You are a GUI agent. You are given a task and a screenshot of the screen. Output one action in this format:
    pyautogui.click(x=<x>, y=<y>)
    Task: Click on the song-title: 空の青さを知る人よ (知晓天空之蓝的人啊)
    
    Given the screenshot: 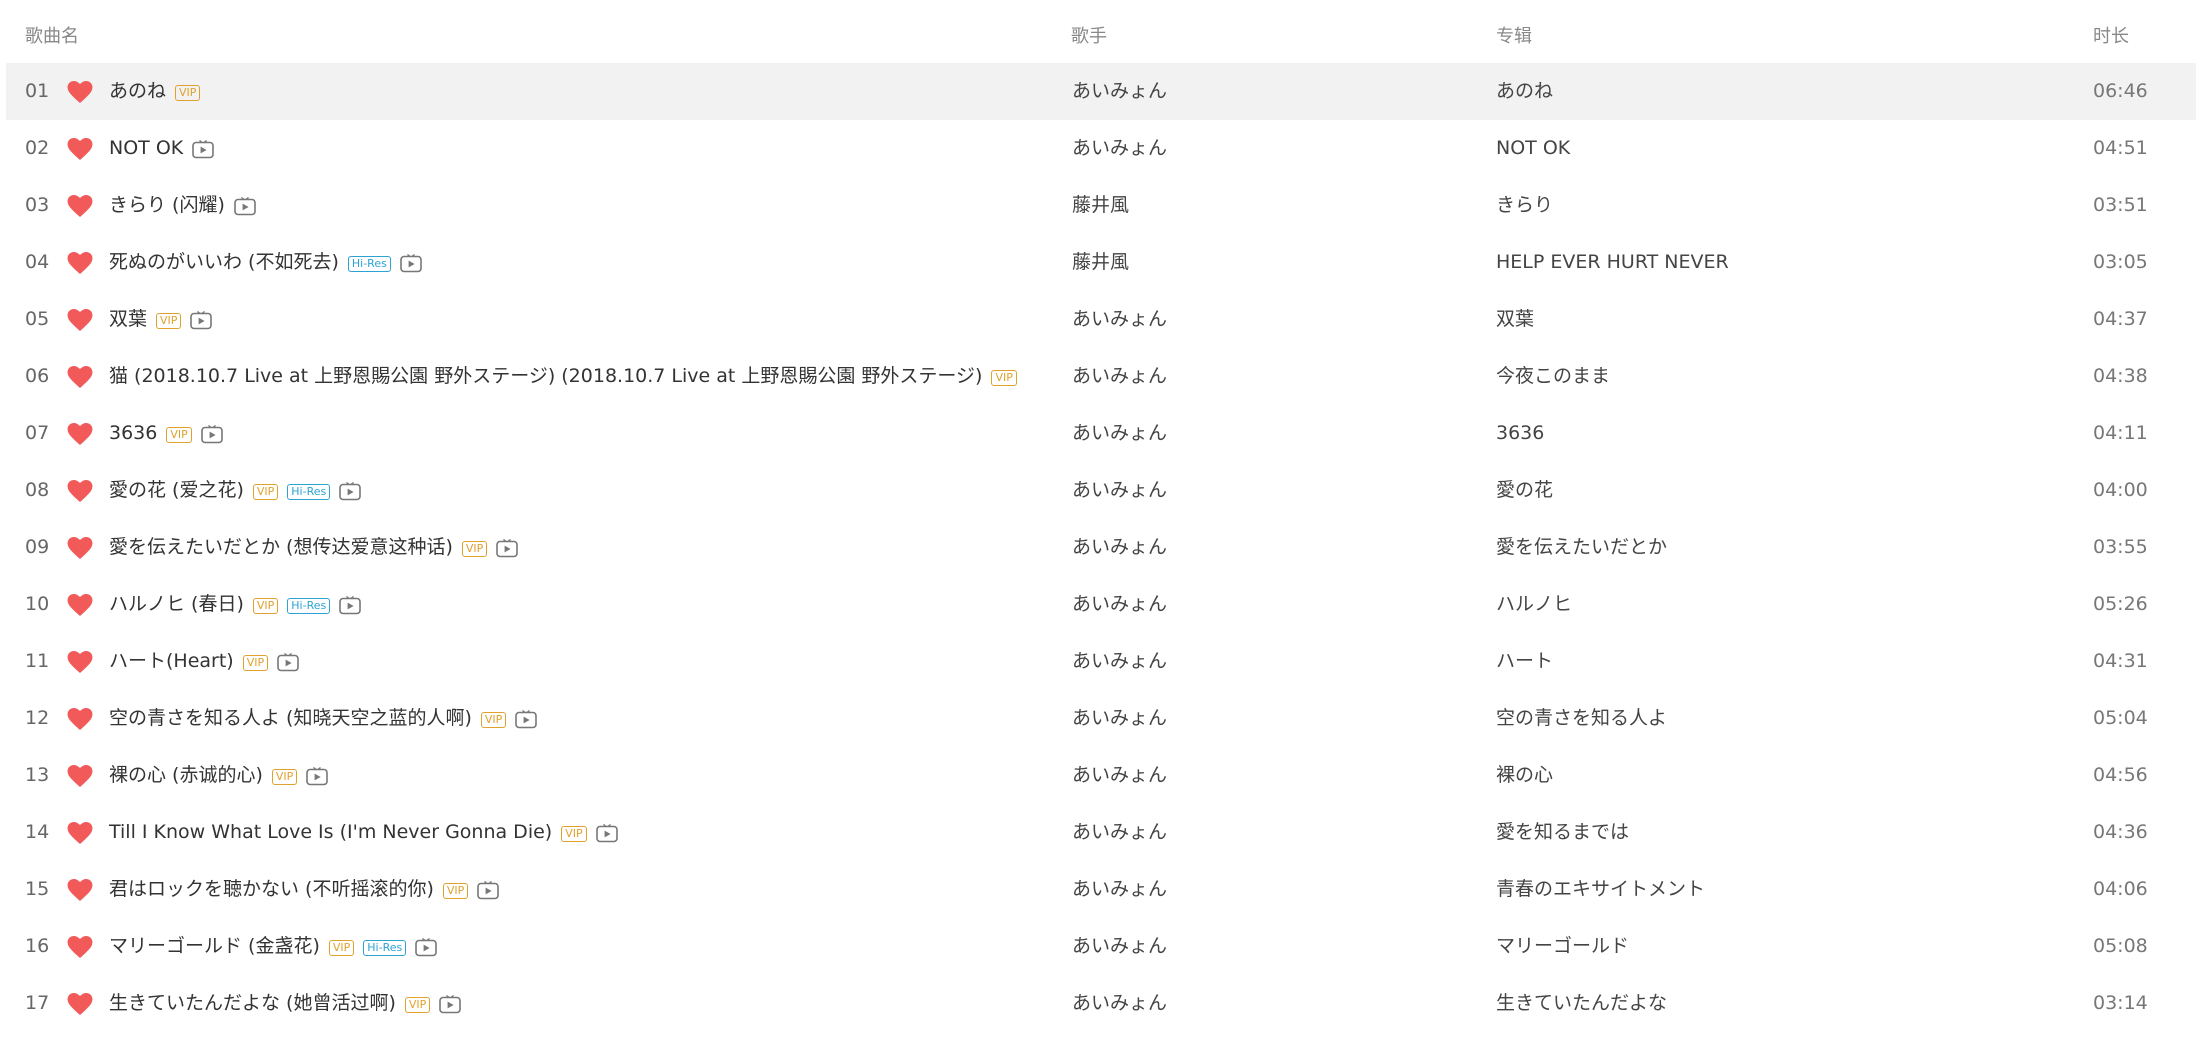 What is the action you would take?
    pyautogui.click(x=290, y=718)
    